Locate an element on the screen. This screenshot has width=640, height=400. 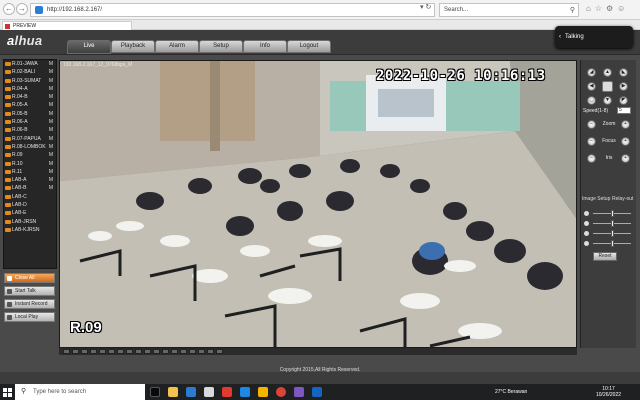
ptz-up-right-icon: ◣ is located at coordinates (623, 72).